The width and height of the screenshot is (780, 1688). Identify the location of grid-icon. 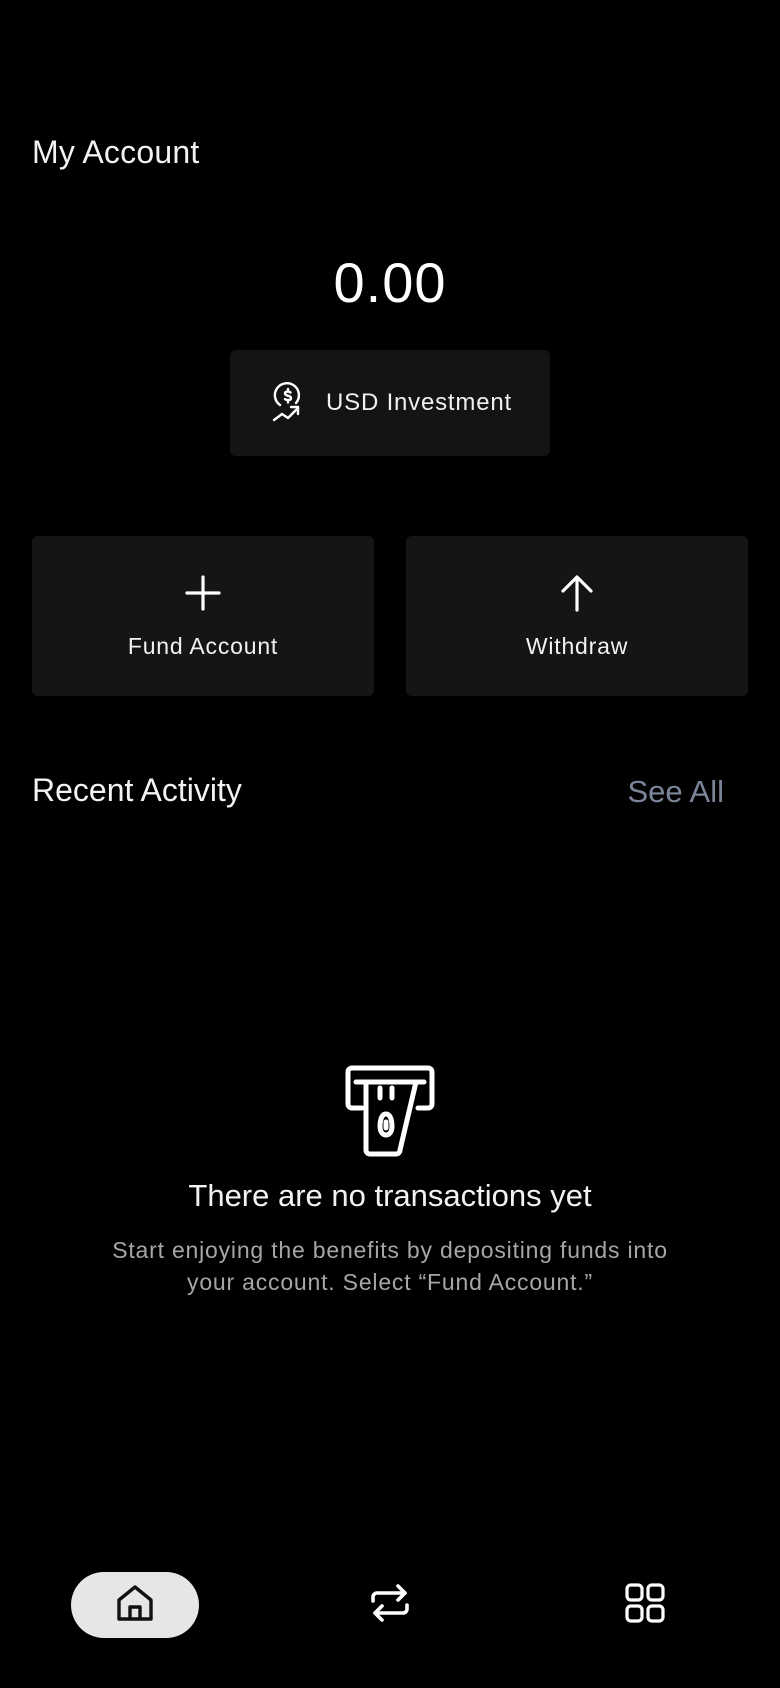
(645, 1605).